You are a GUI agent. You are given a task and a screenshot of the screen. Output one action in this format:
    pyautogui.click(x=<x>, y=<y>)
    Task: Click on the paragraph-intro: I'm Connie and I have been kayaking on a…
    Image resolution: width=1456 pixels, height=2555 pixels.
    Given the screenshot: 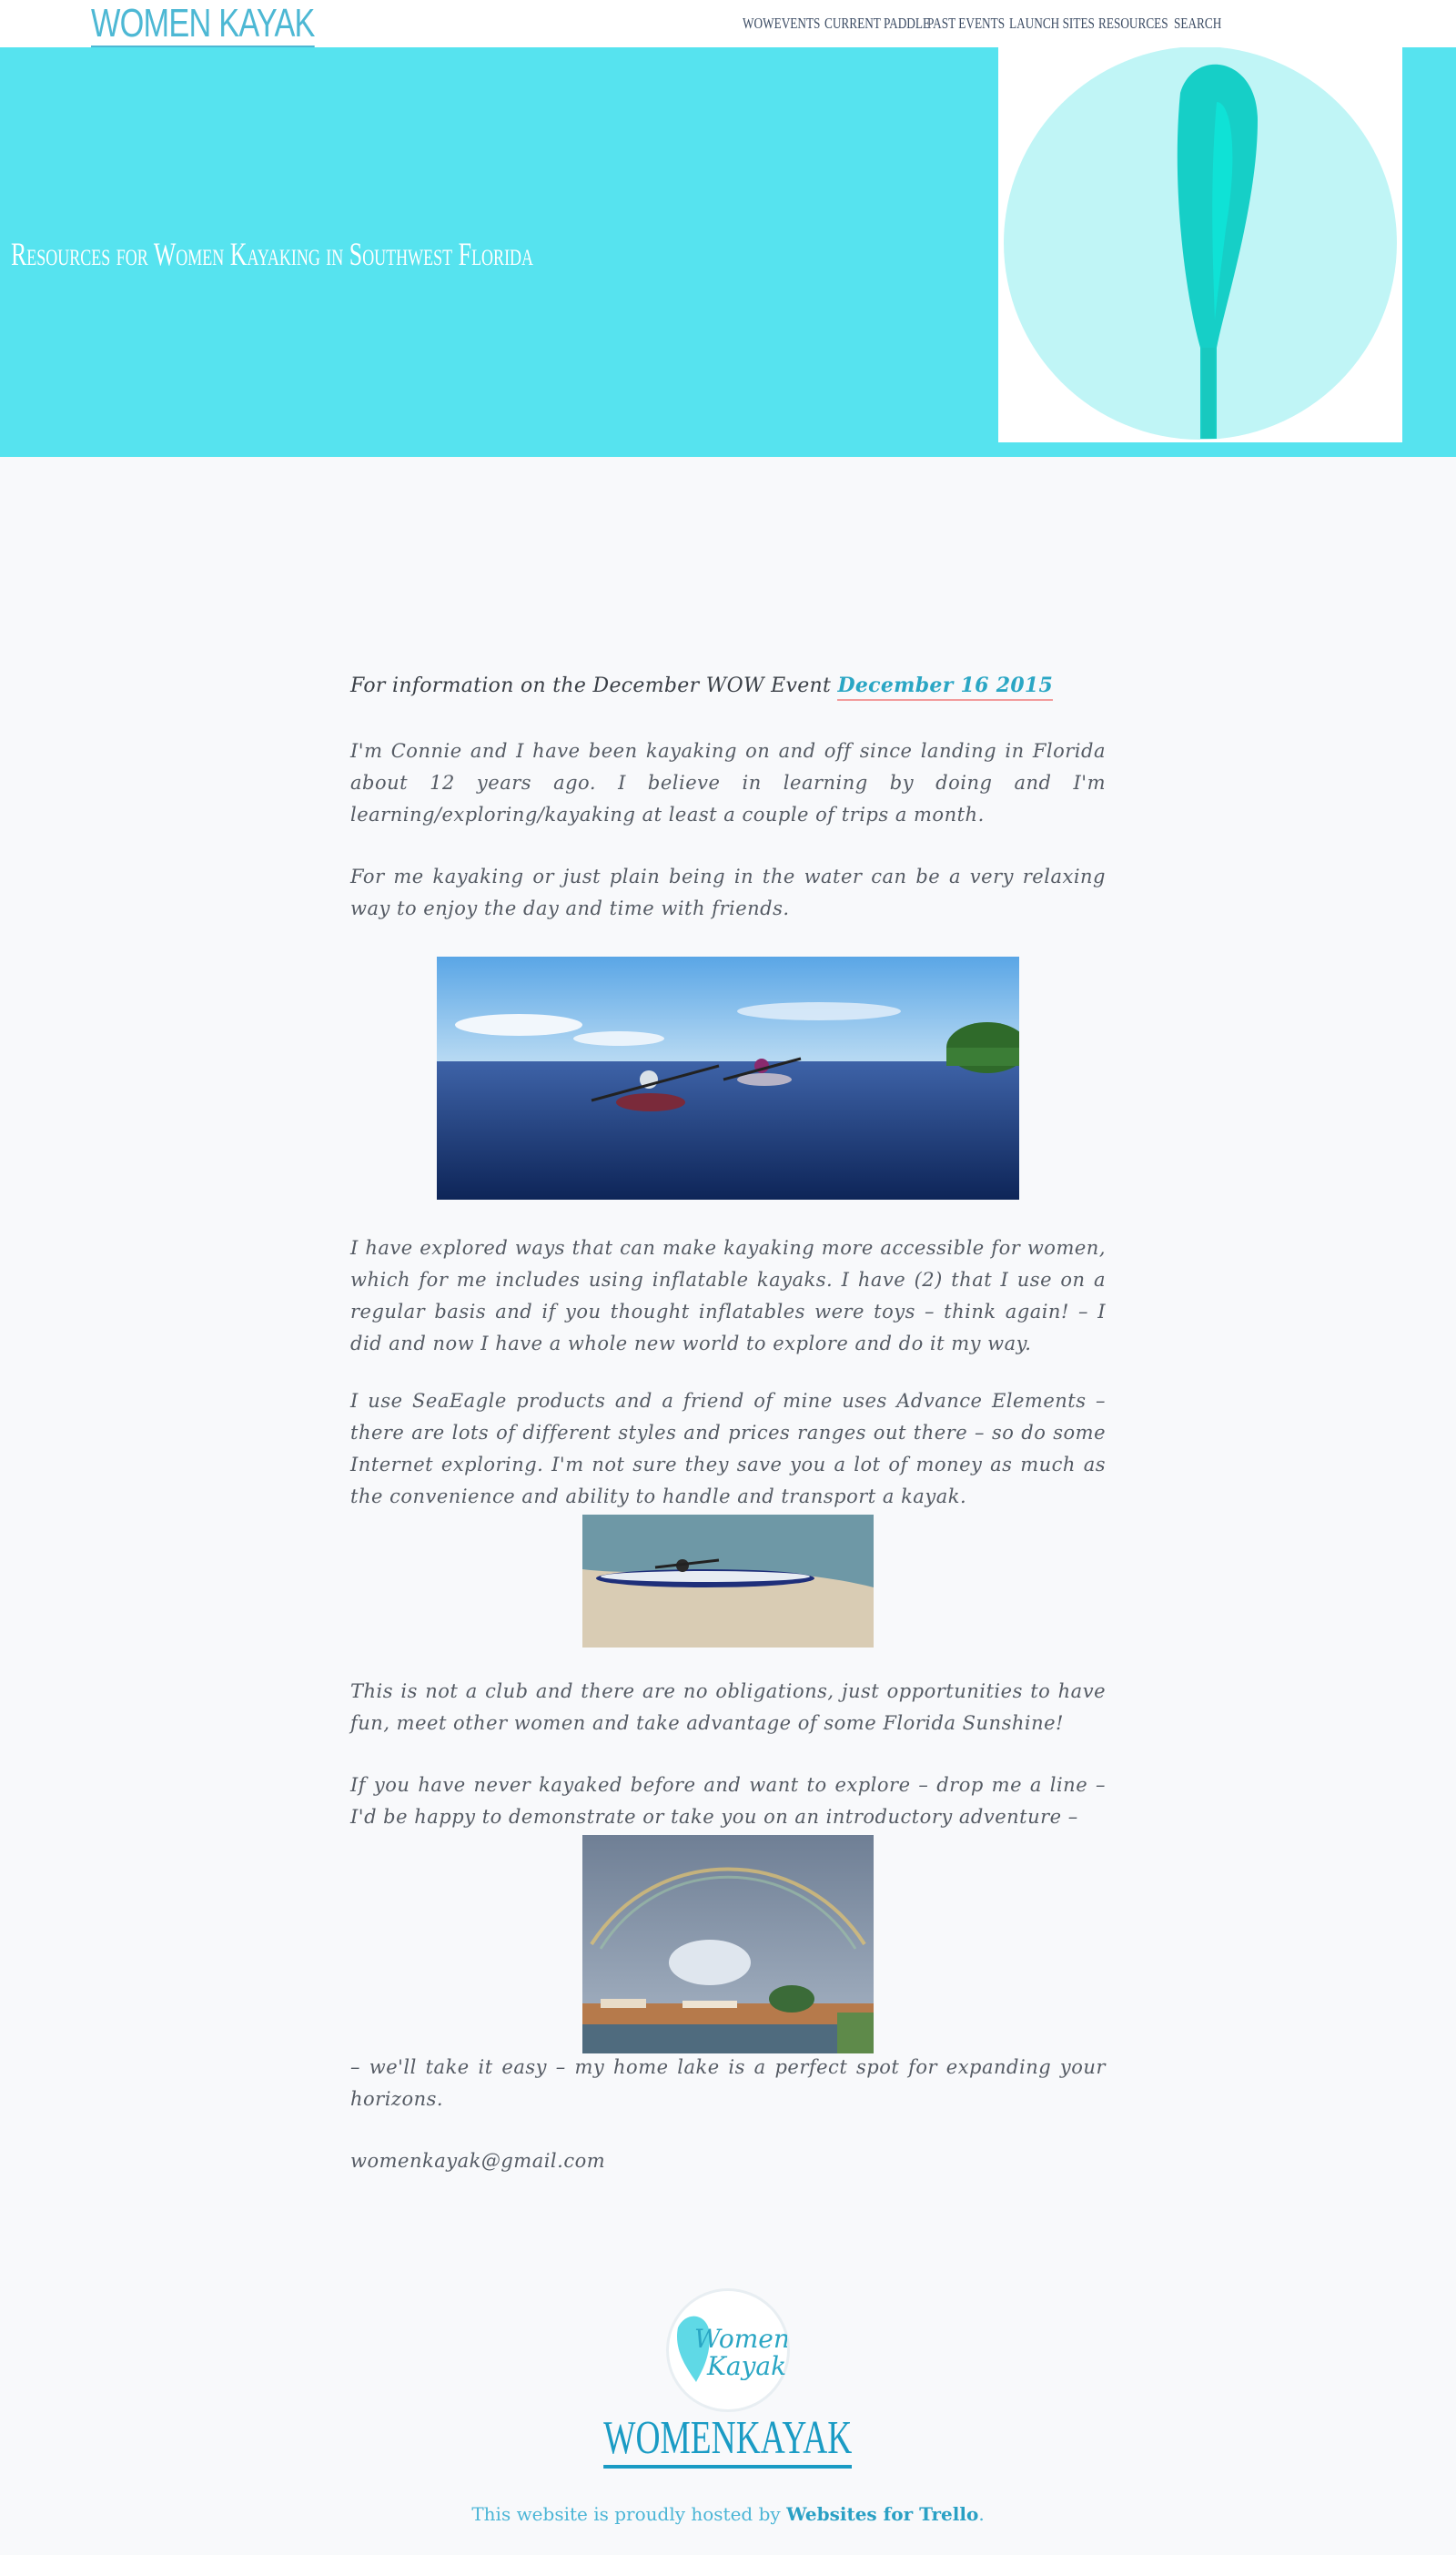 What is the action you would take?
    pyautogui.click(x=728, y=783)
    